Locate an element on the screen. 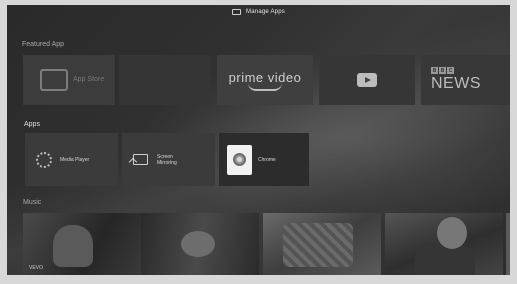 The width and height of the screenshot is (517, 284). app-tile-media-player: Media Player is located at coordinates (71, 159).